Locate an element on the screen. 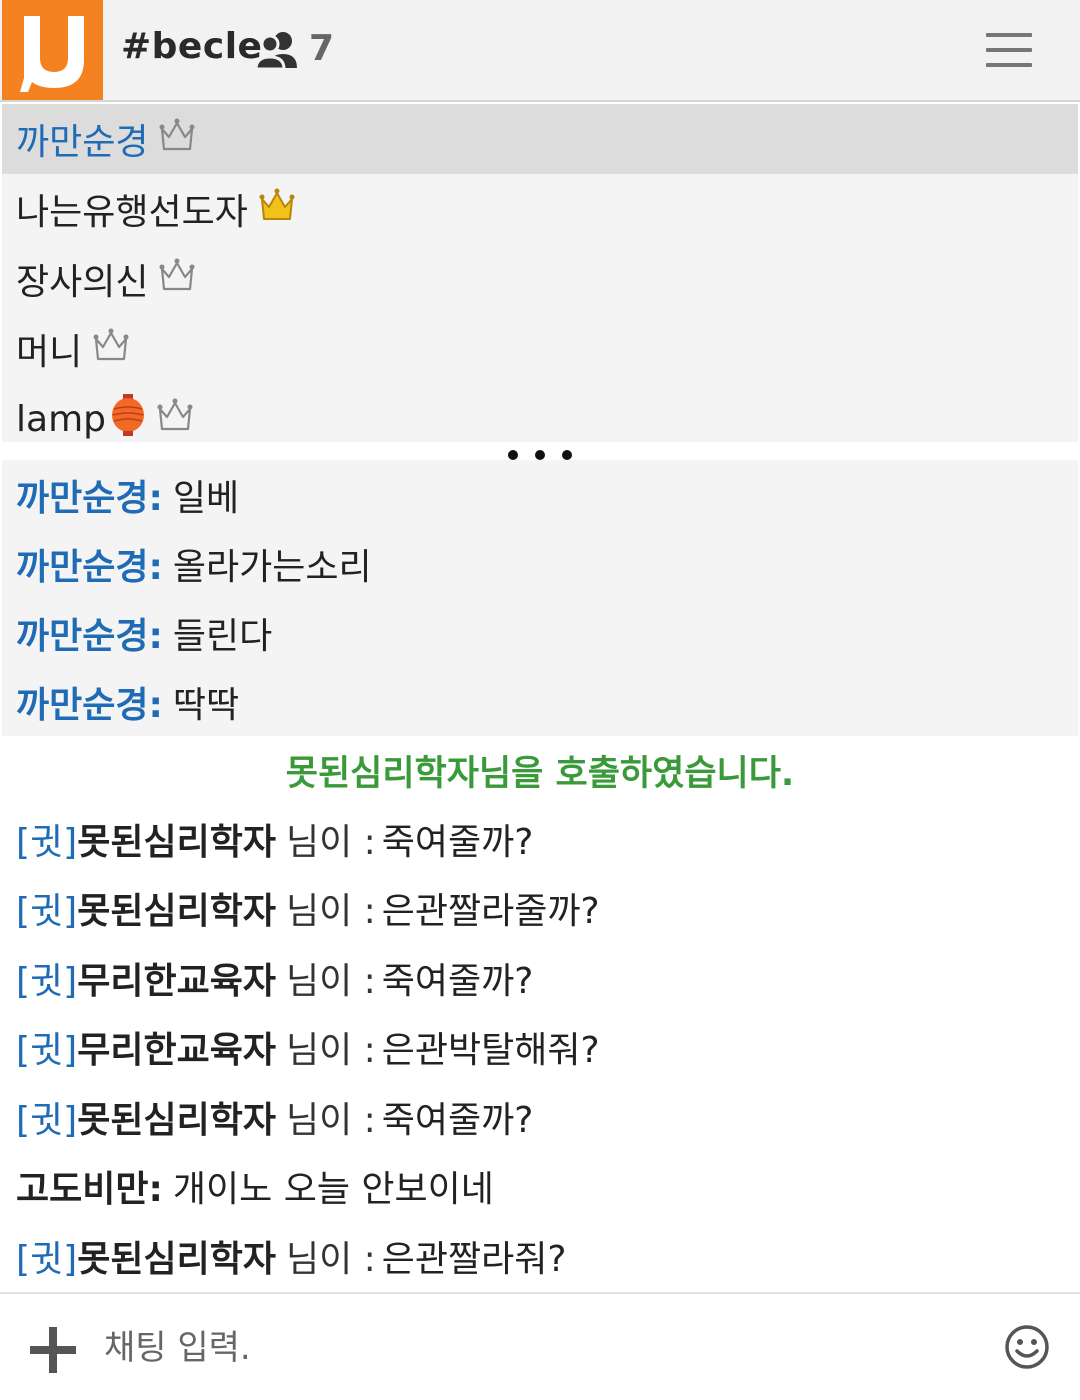 This screenshot has width=1080, height=1400. user-name: 장사의신 is located at coordinates (82, 282).